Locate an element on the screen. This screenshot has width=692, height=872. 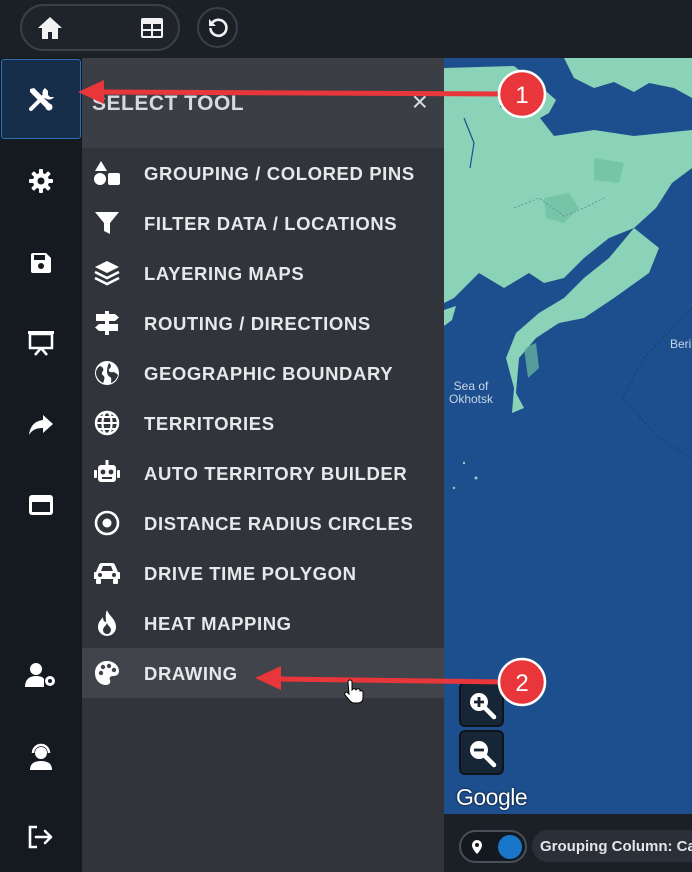
sidebar-item-settings is located at coordinates (41, 181).